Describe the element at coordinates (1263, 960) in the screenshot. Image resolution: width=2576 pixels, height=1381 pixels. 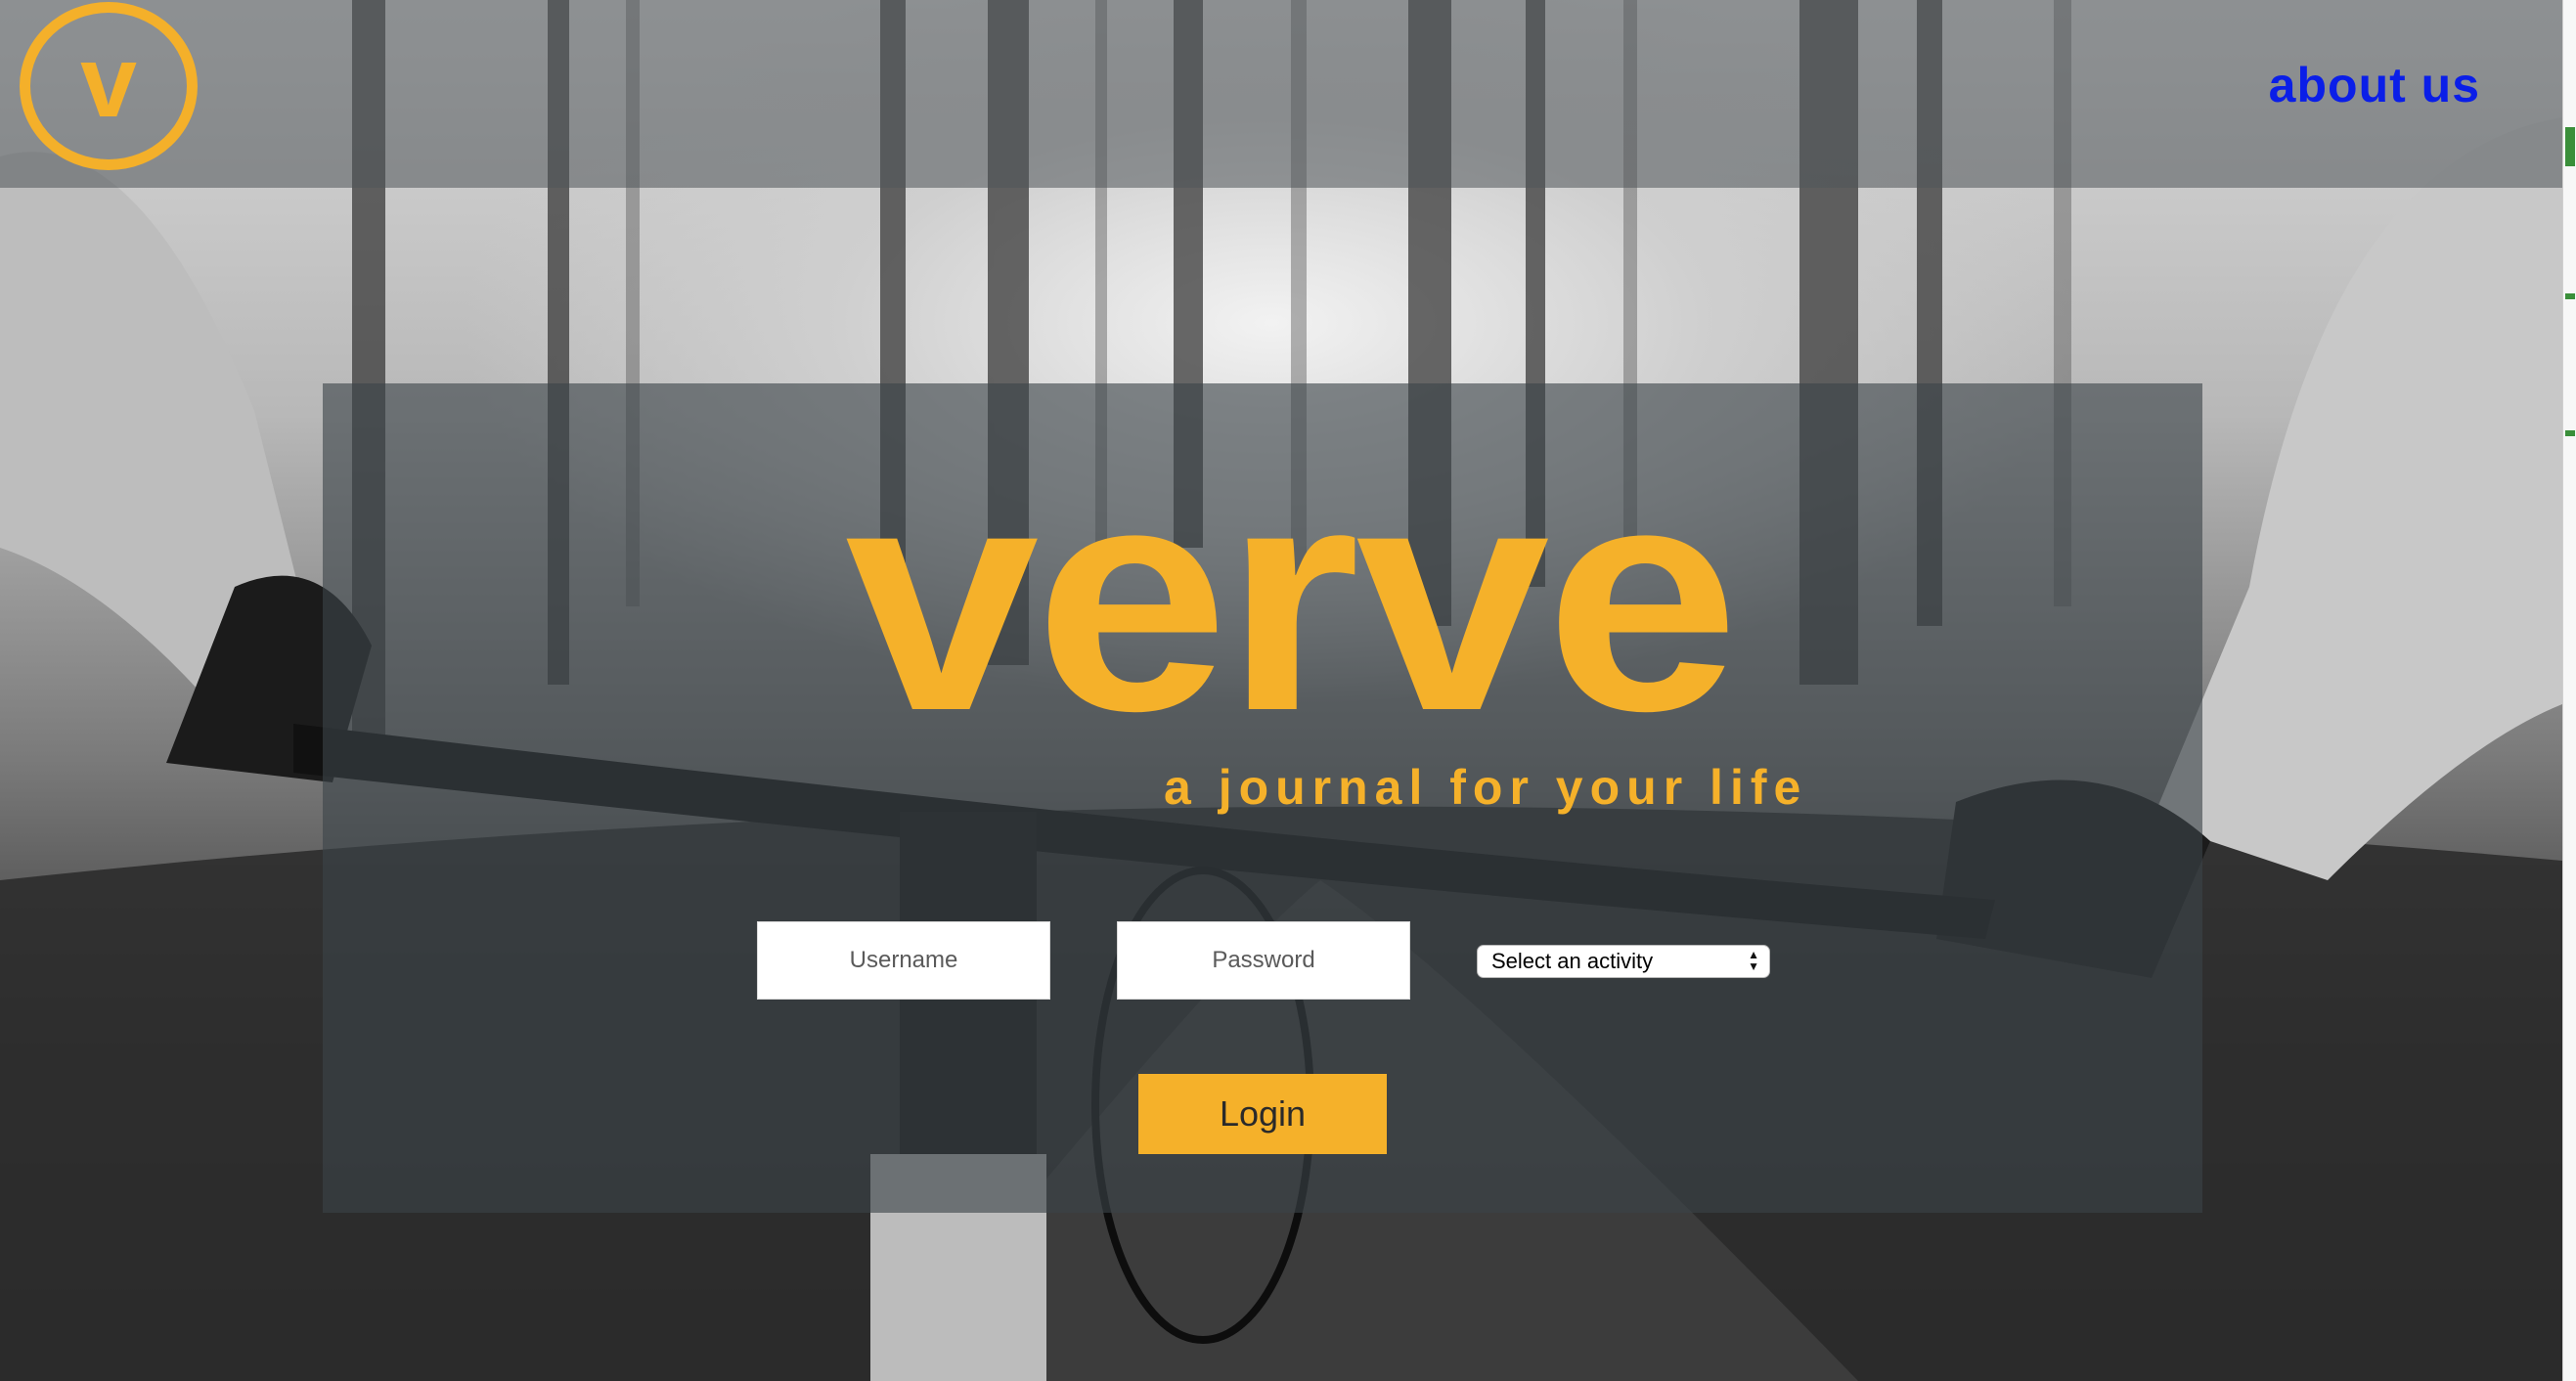
I see `password-input` at that location.